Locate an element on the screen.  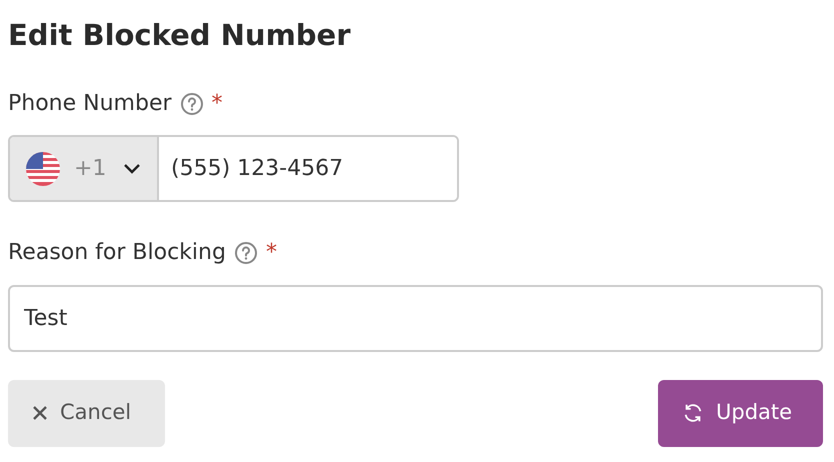
phone-field: +1 (555) 123-4567 is located at coordinates (233, 168).